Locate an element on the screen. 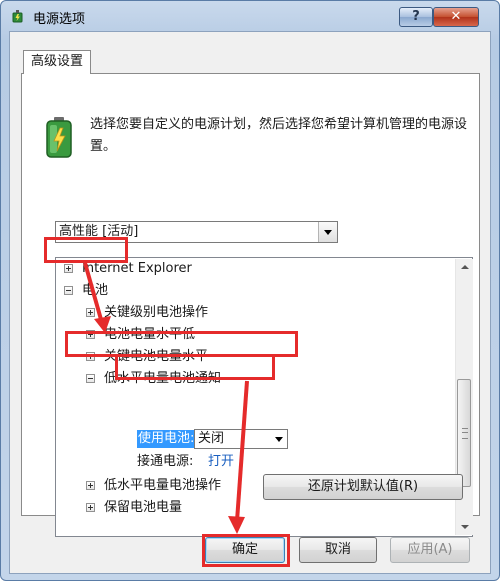 This screenshot has height=582, width=500. grip-icon is located at coordinates (465, 433).